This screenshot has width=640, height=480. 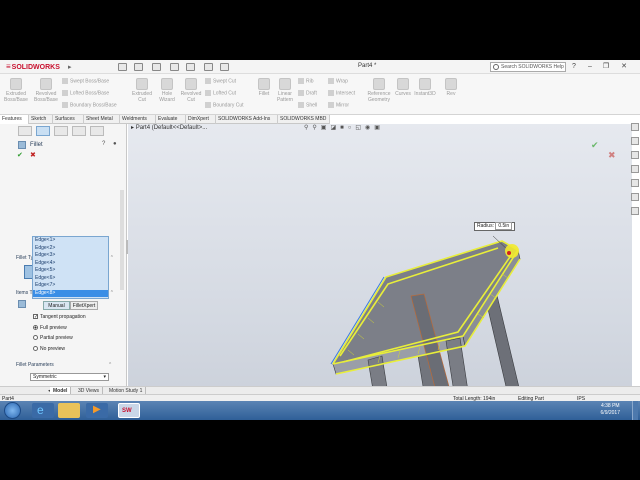 What do you see at coordinates (25, 131) in the screenshot?
I see `feature-tree-tab-icon` at bounding box center [25, 131].